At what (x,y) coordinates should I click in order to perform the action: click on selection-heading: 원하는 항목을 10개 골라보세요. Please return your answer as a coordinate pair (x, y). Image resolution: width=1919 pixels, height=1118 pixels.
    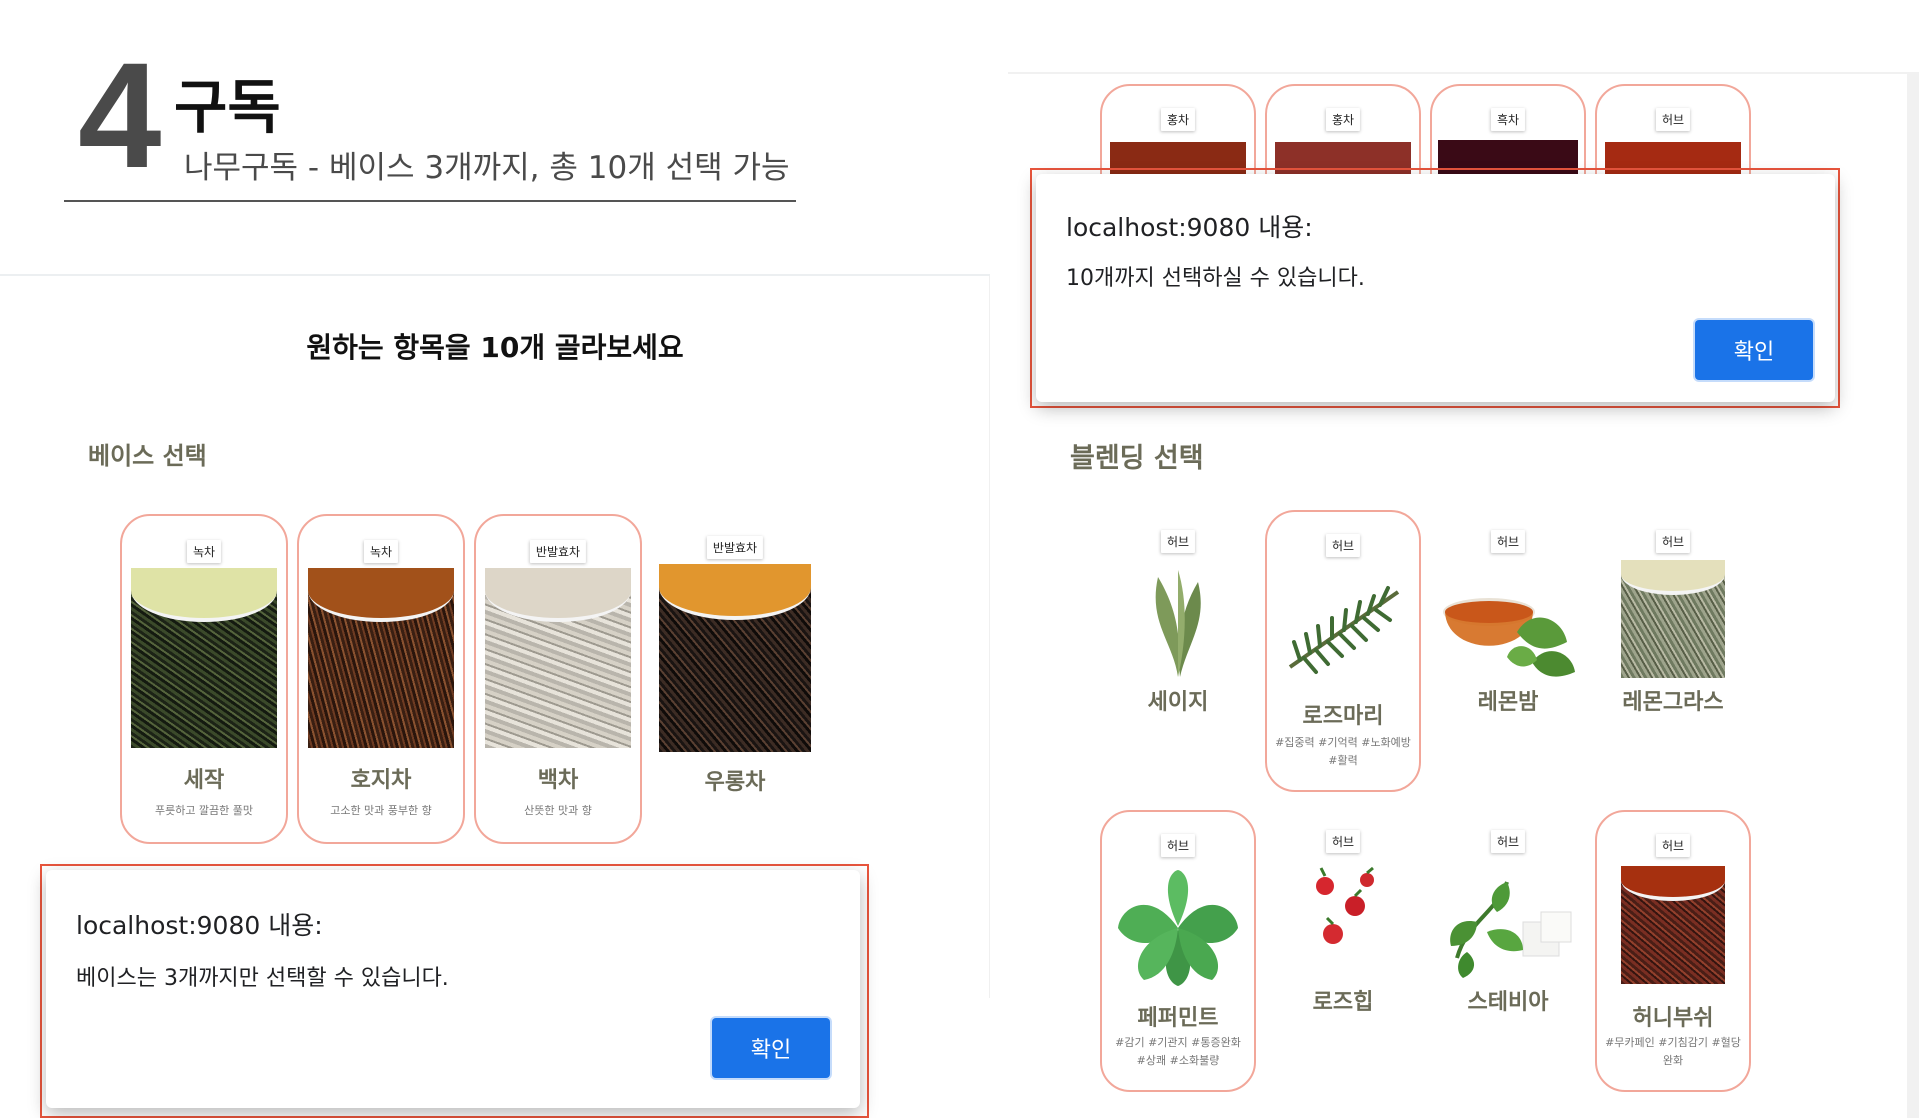
    Looking at the image, I should click on (495, 347).